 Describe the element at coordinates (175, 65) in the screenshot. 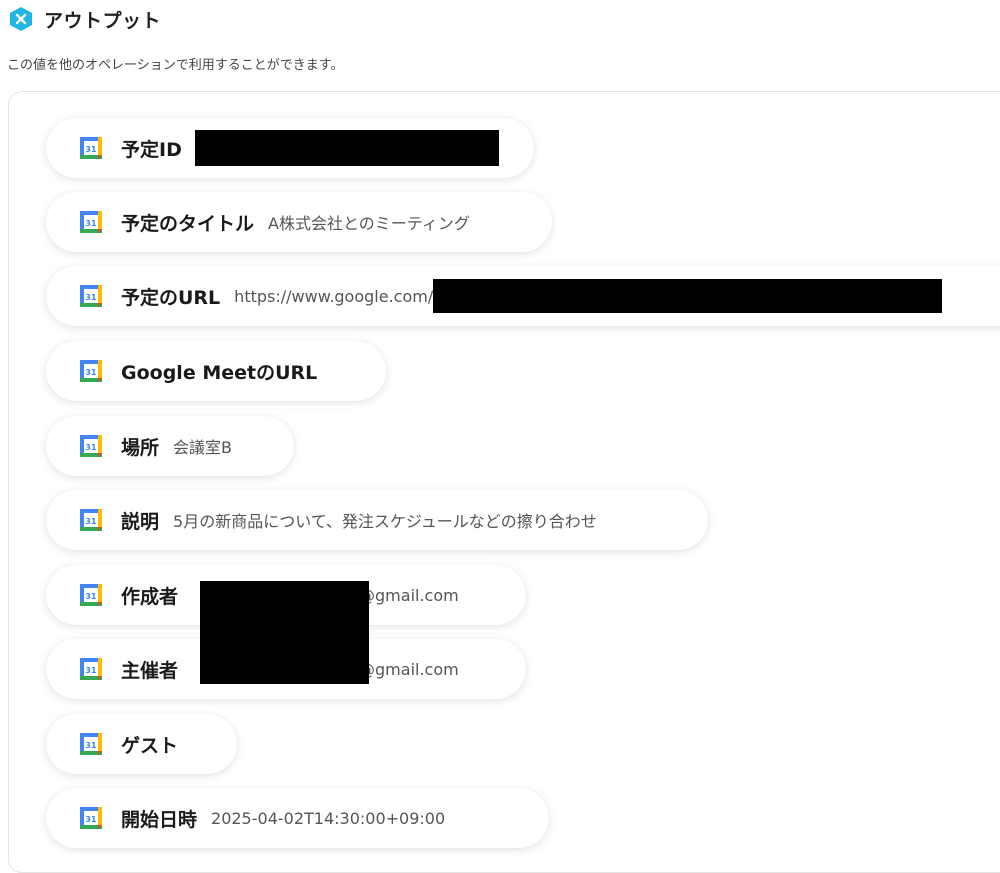

I see `section-description: この値を他のオペレーションで利用することができます。` at that location.